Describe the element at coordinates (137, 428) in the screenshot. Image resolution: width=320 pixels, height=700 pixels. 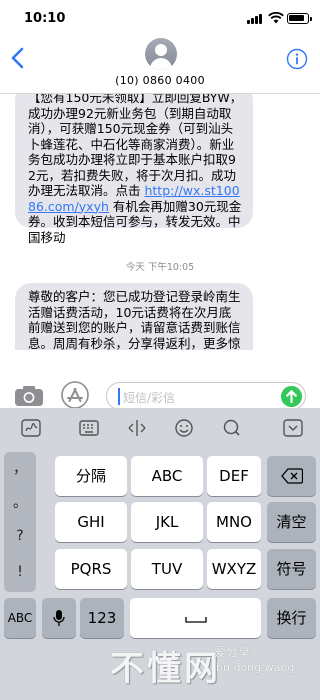
I see `cursor-move-icon` at that location.